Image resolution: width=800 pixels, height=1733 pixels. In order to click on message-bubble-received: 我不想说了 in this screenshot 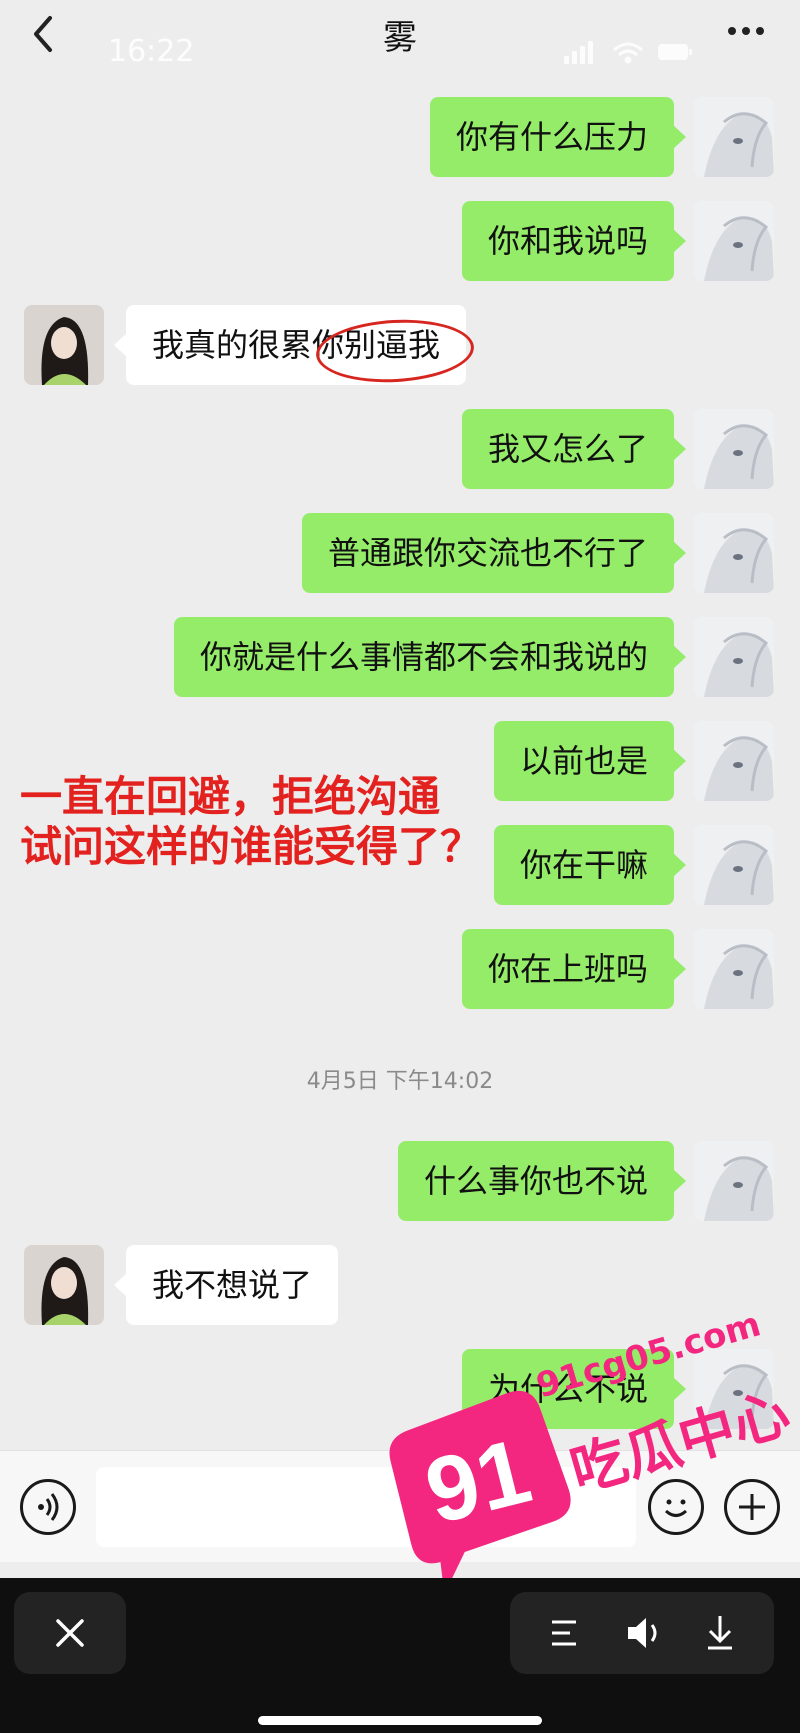, I will do `click(226, 1285)`.